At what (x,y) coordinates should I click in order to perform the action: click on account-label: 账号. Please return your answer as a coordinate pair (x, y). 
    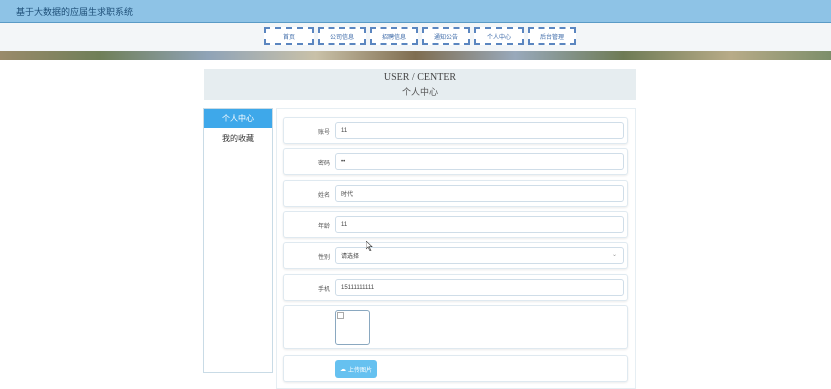
    Looking at the image, I should click on (323, 133).